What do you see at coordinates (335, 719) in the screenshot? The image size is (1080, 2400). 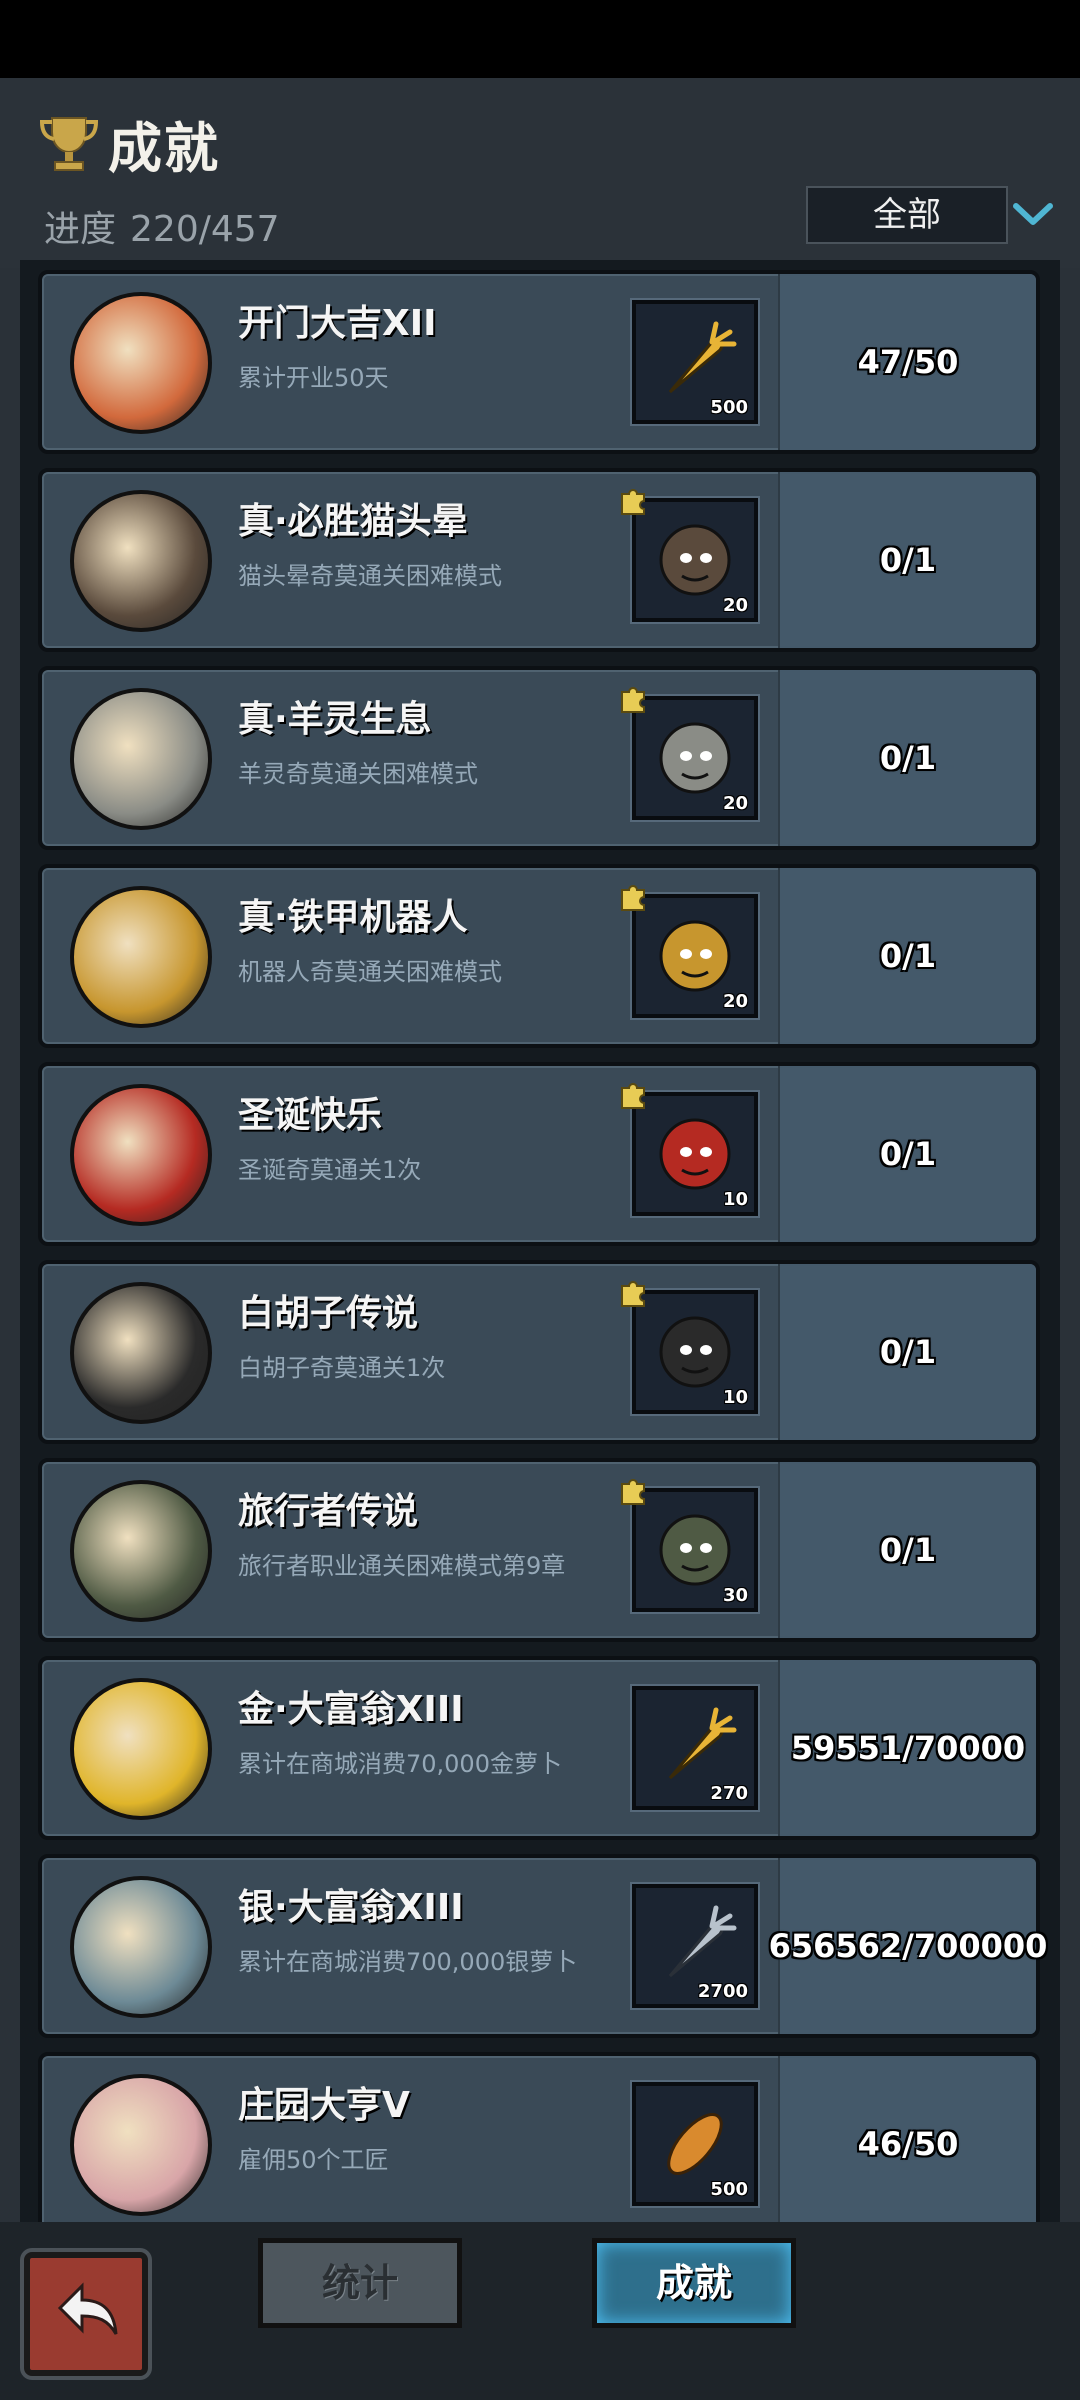 I see `achievement-name: 真·羊灵生息` at bounding box center [335, 719].